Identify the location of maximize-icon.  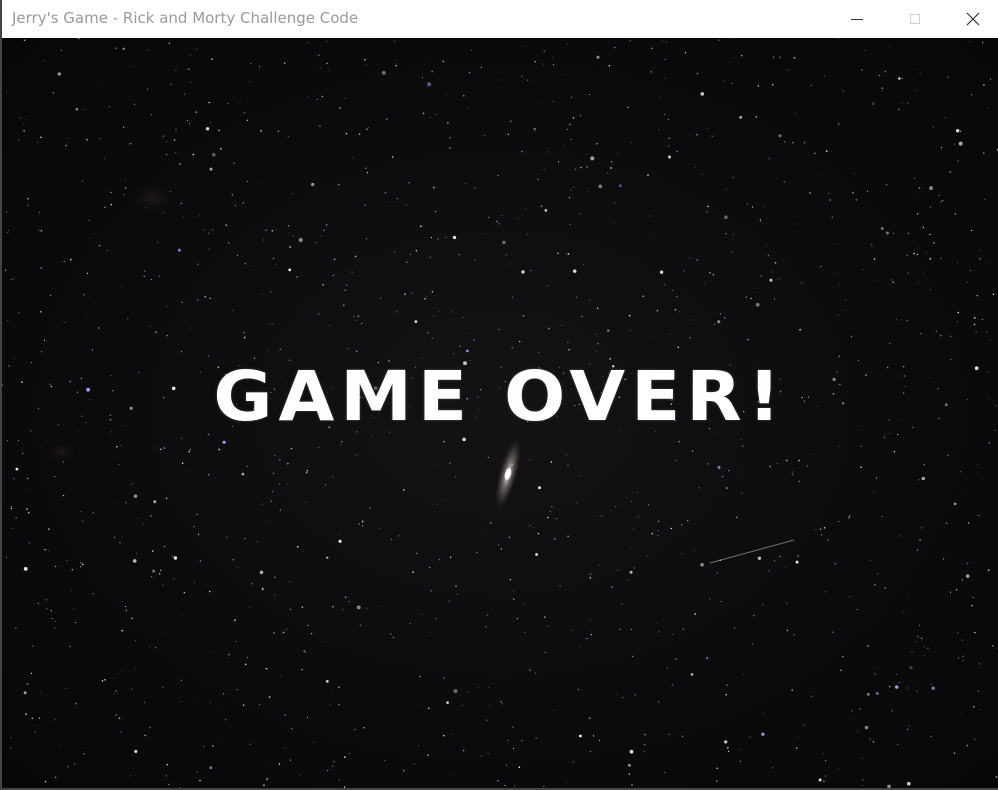
(915, 19).